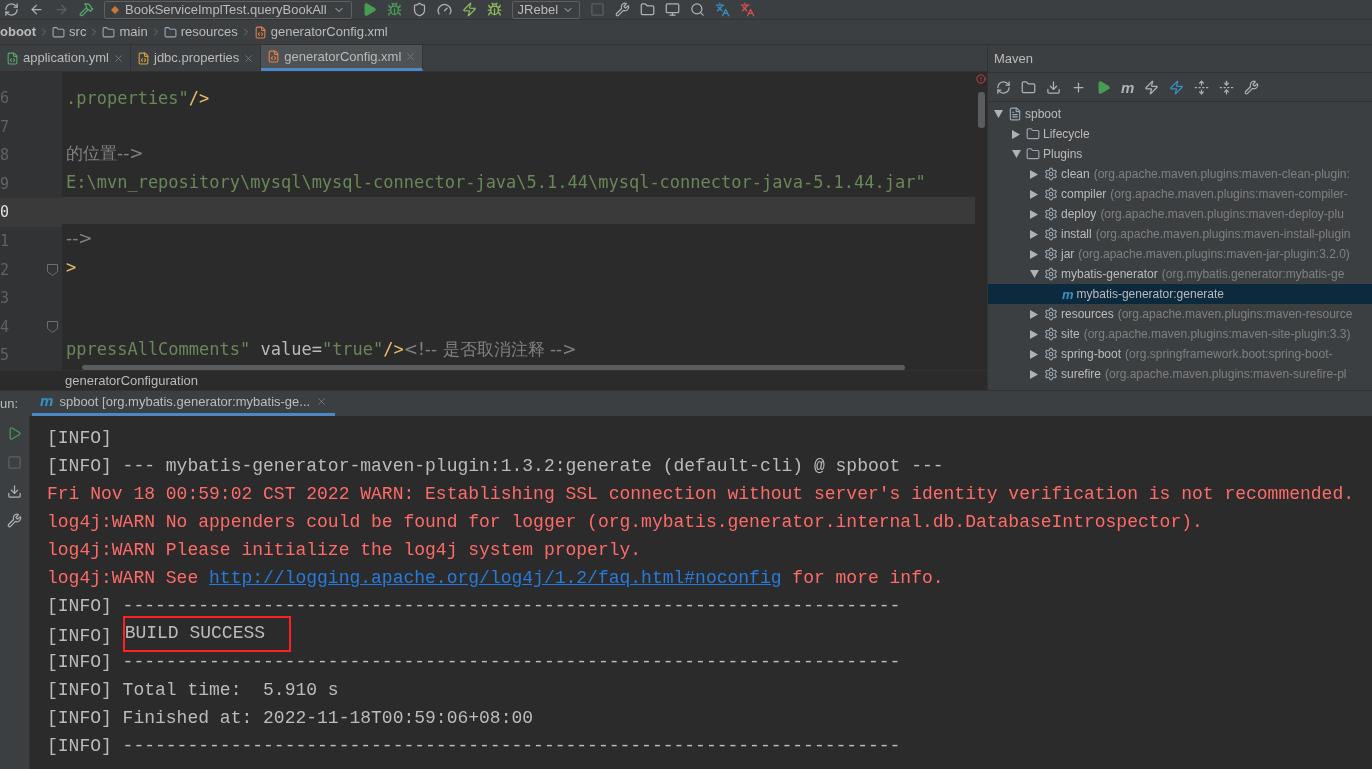 The image size is (1372, 769). I want to click on breadcrumb-item: oboot, so click(18, 32).